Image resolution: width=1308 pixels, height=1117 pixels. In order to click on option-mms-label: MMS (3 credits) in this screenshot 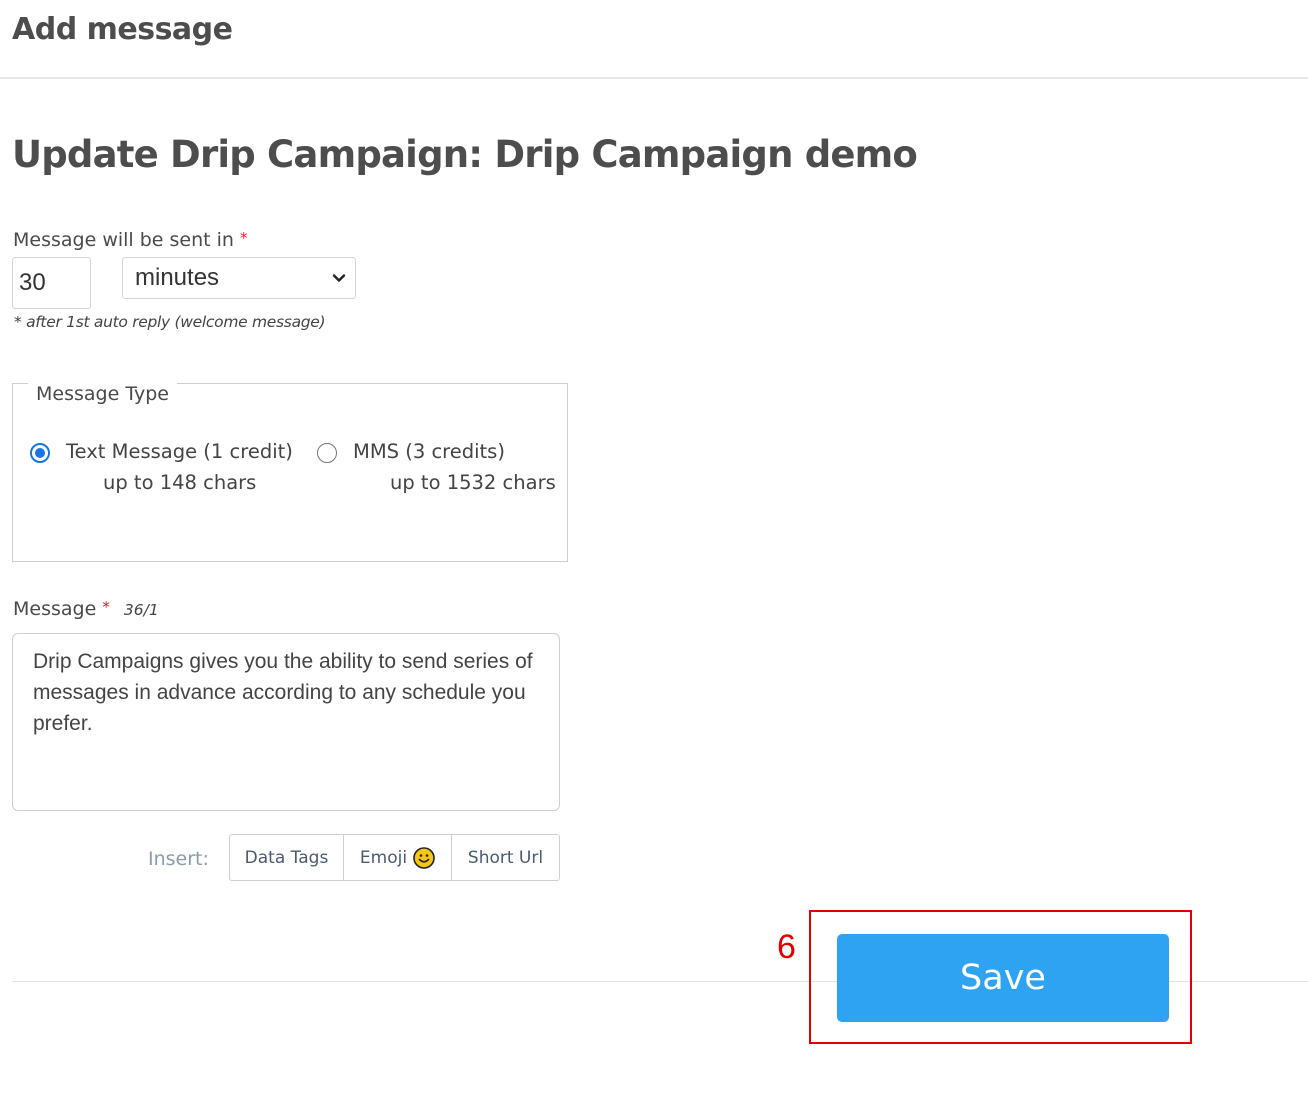, I will do `click(429, 451)`.